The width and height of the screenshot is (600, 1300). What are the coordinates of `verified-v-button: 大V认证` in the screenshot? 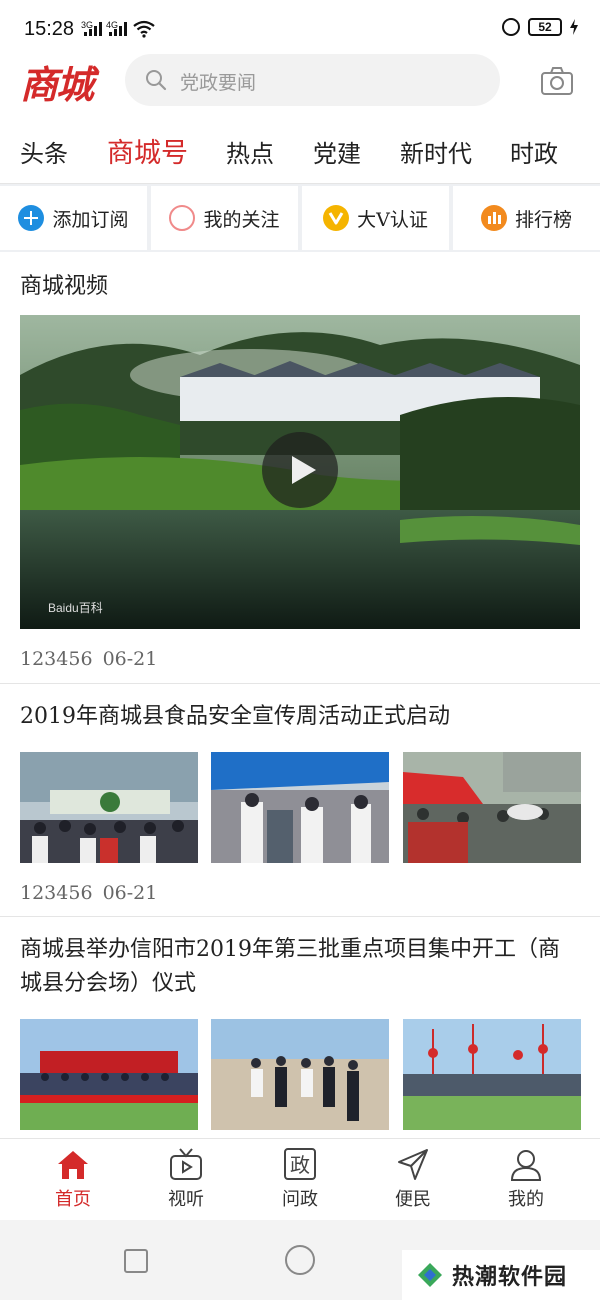 It's located at (375, 218).